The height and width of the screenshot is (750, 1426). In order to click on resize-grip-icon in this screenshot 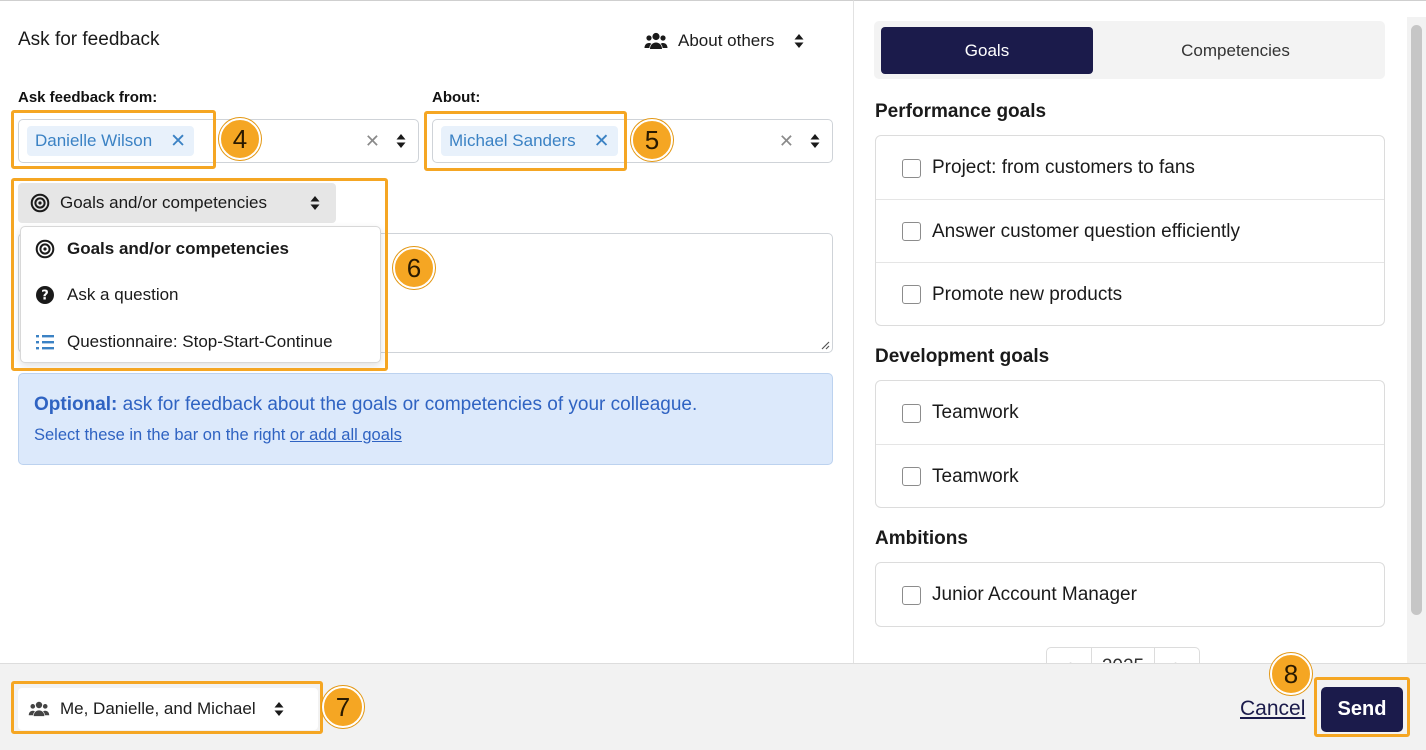, I will do `click(825, 345)`.